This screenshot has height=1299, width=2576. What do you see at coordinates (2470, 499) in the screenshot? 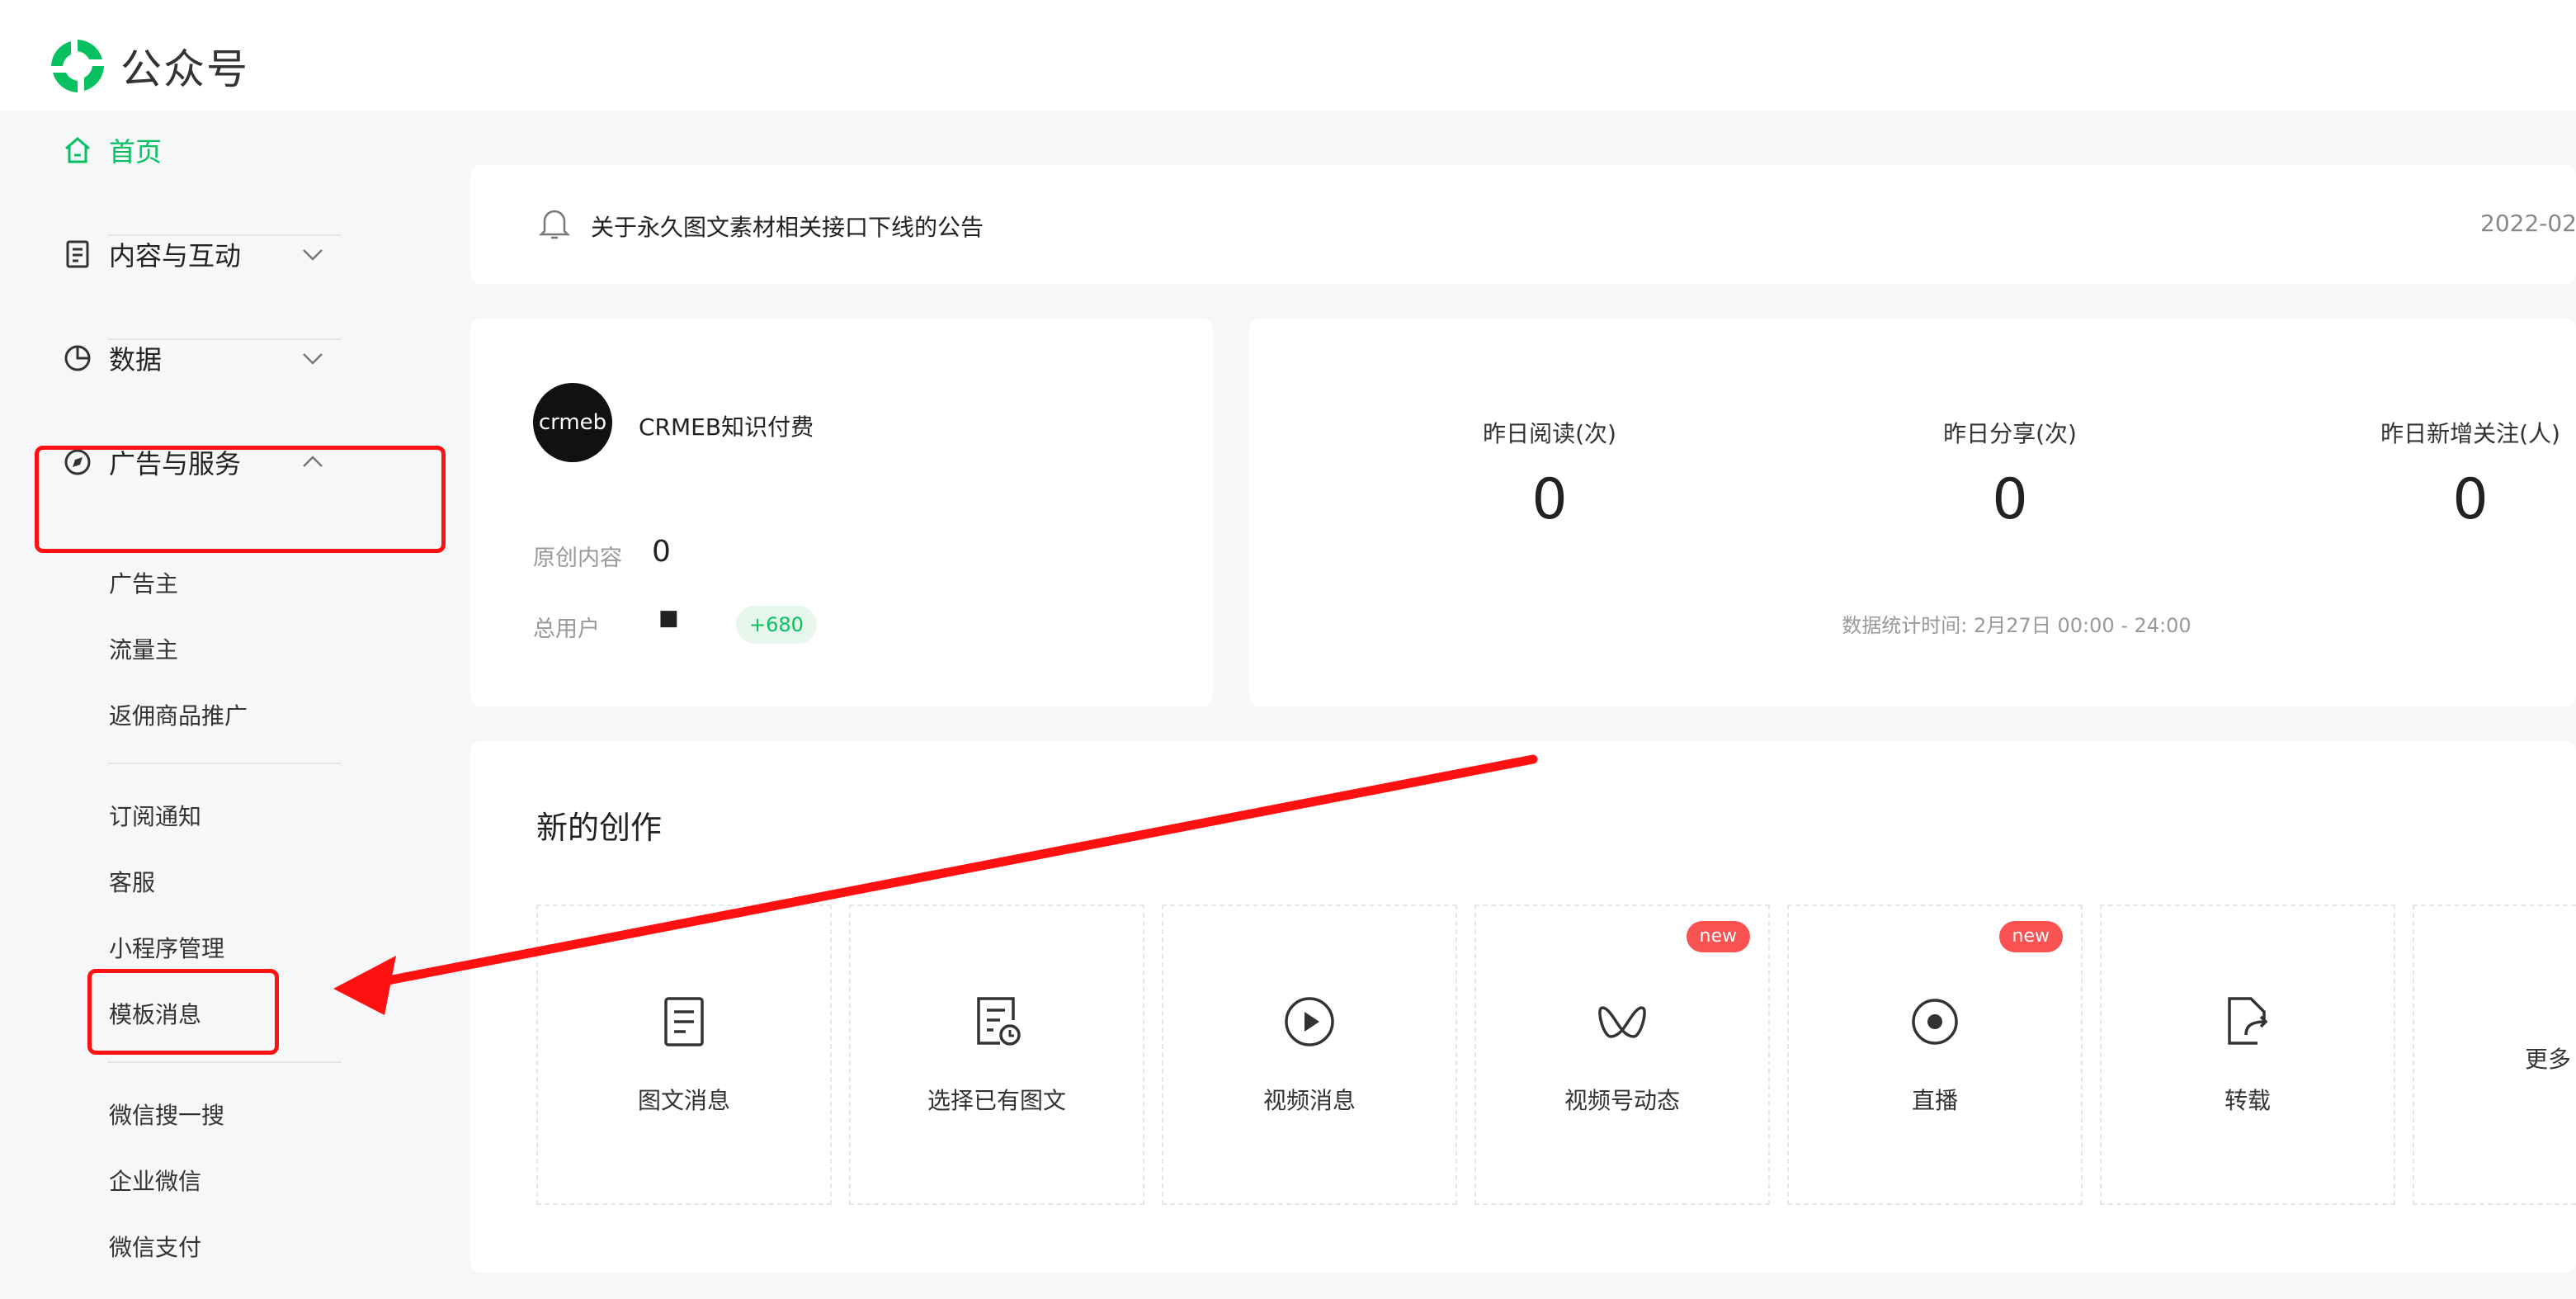
I see `stat-follow-value: 0` at bounding box center [2470, 499].